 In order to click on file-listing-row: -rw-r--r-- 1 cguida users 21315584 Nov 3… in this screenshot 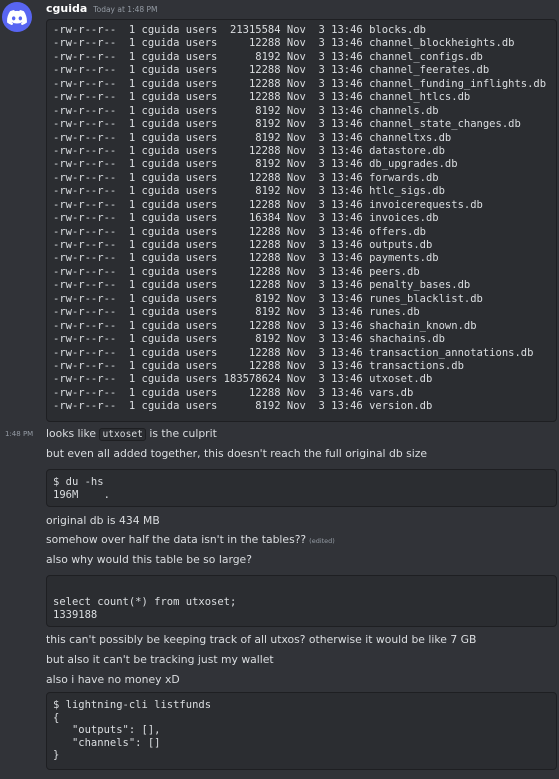, I will do `click(239, 30)`.